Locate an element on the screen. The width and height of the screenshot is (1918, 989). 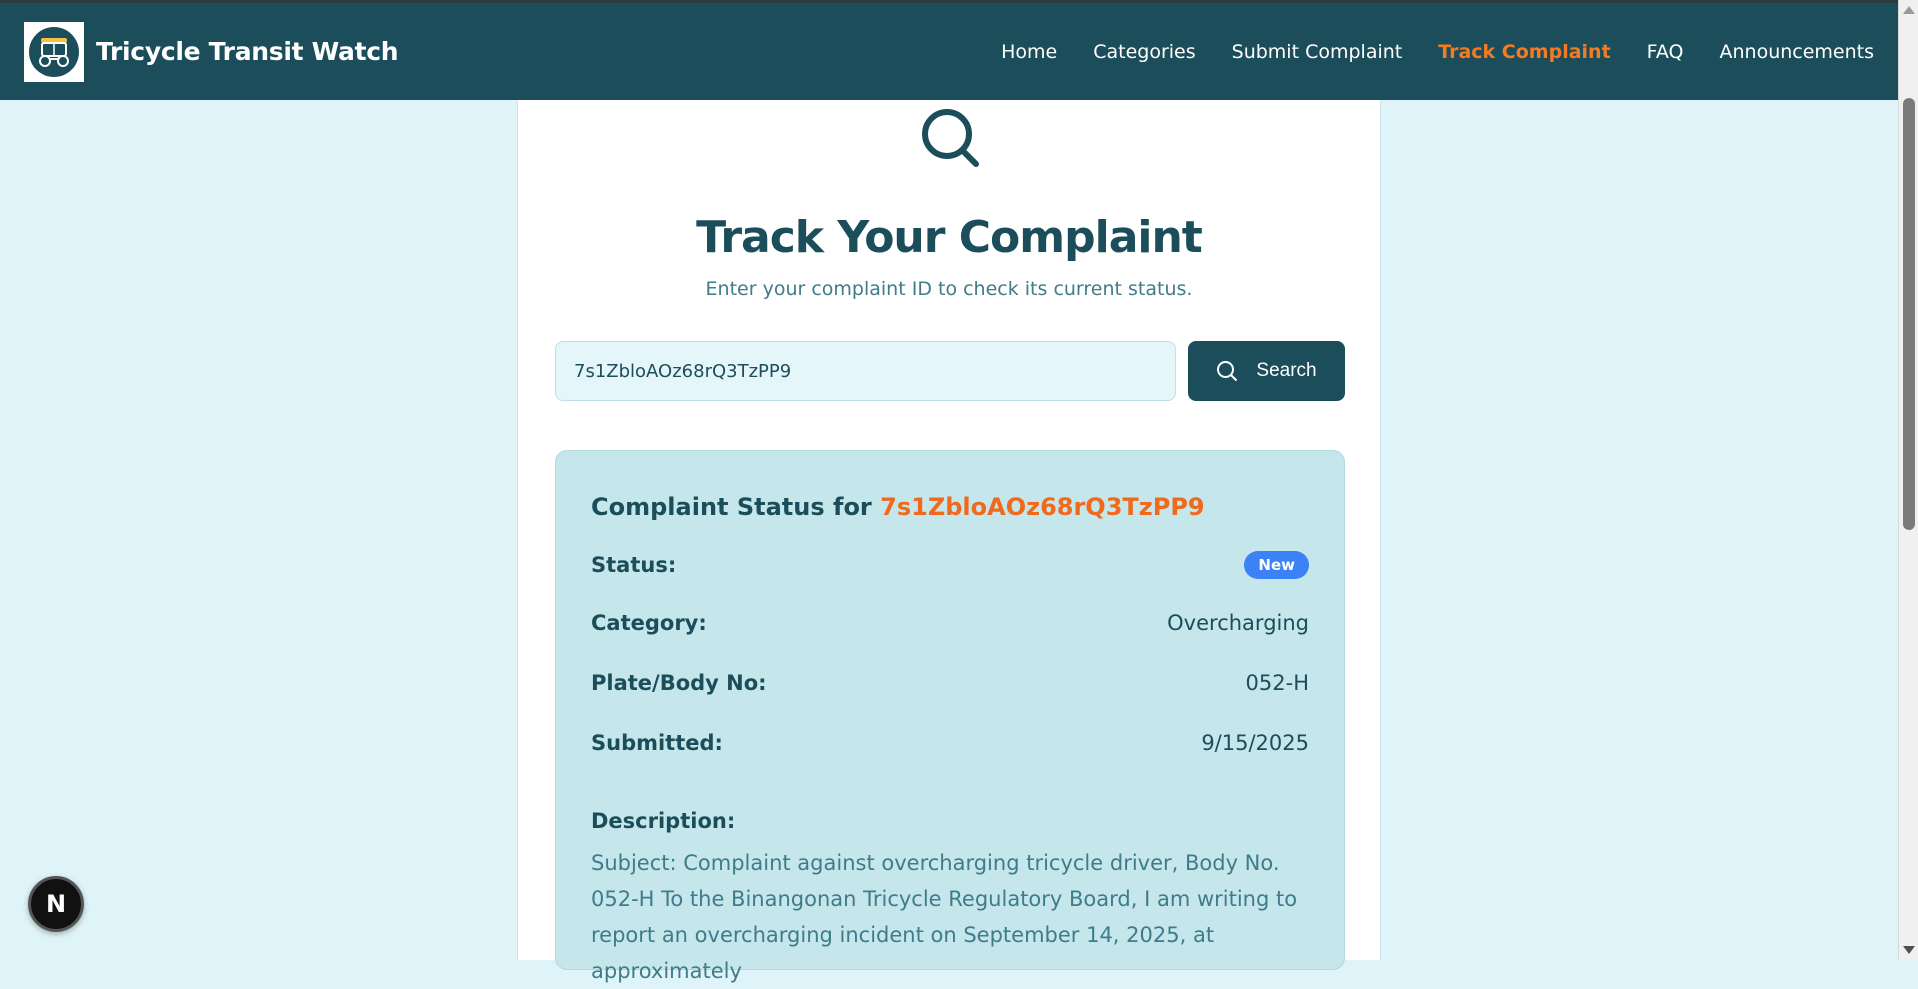
submitted-value: 9/15/2025 is located at coordinates (1255, 743).